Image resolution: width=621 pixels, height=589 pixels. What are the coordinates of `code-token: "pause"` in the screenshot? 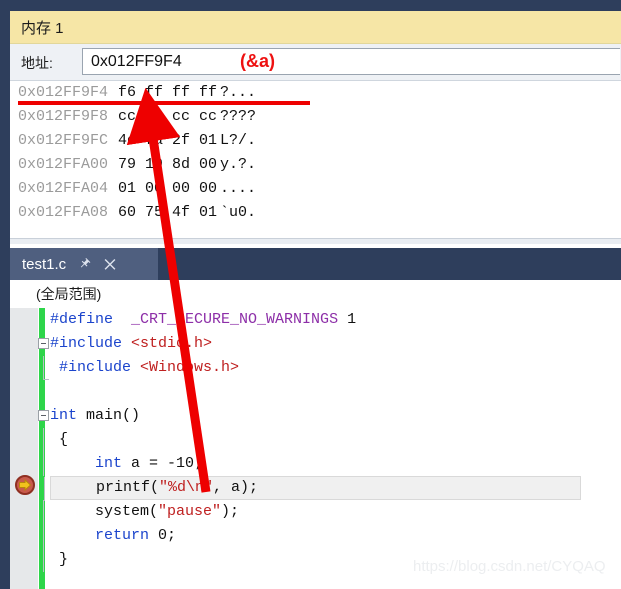 It's located at (190, 511).